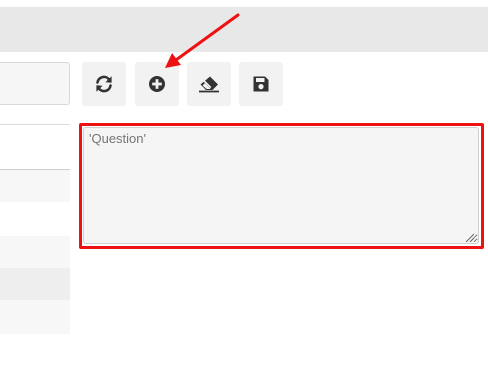 The width and height of the screenshot is (488, 367). Describe the element at coordinates (244, 29) in the screenshot. I see `top-bar` at that location.